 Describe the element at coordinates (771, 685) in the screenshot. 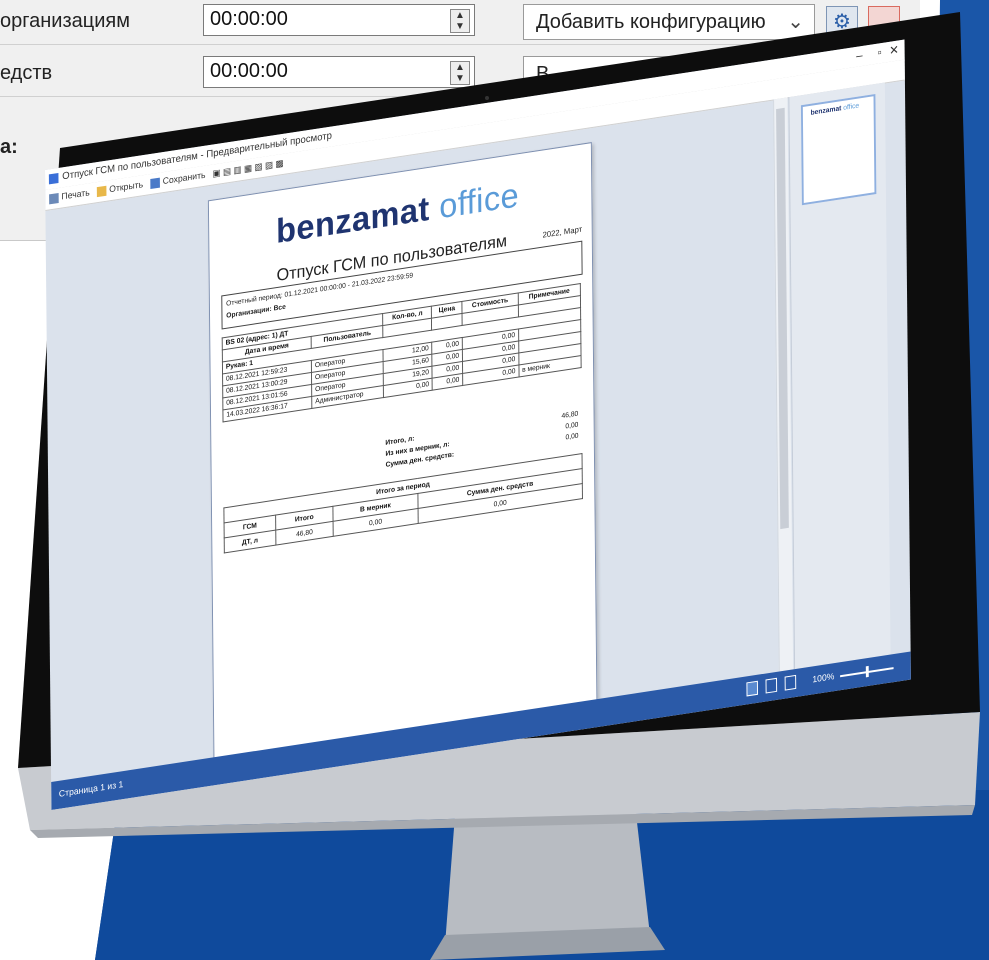

I see `two-page-view-icon` at that location.